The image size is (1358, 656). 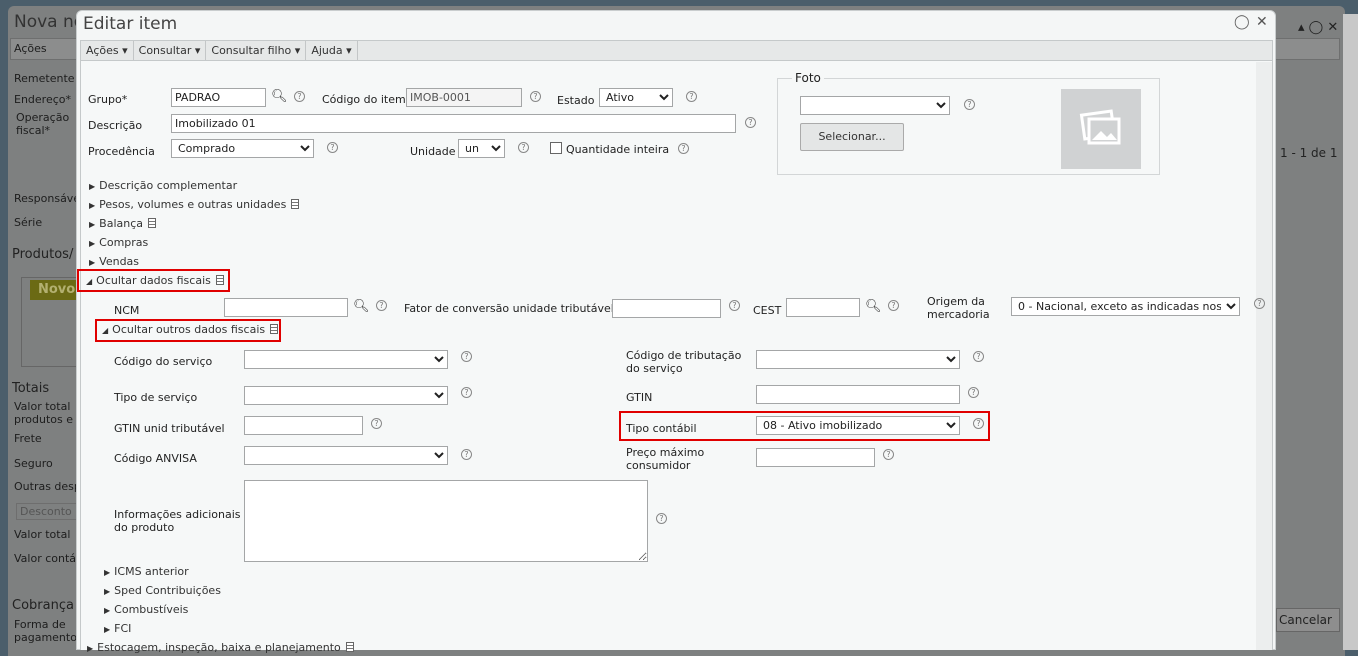 What do you see at coordinates (194, 204) in the screenshot?
I see `section-pesos: ▶ Pesos, volumes e outras unidades` at bounding box center [194, 204].